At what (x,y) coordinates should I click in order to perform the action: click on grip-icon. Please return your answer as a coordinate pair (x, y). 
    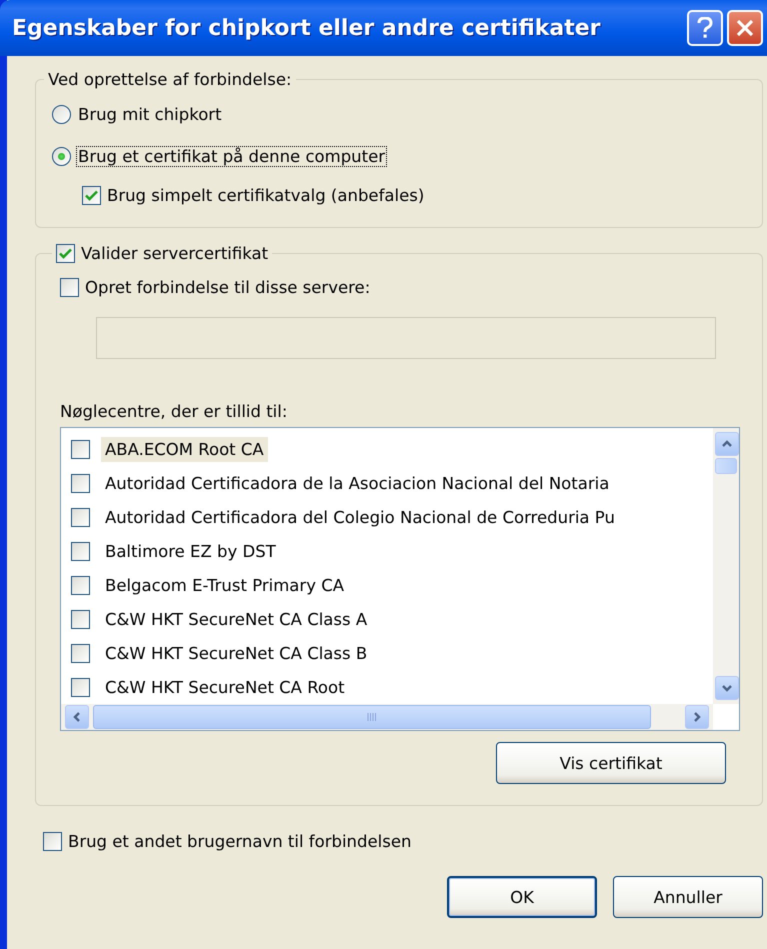
    Looking at the image, I should click on (372, 717).